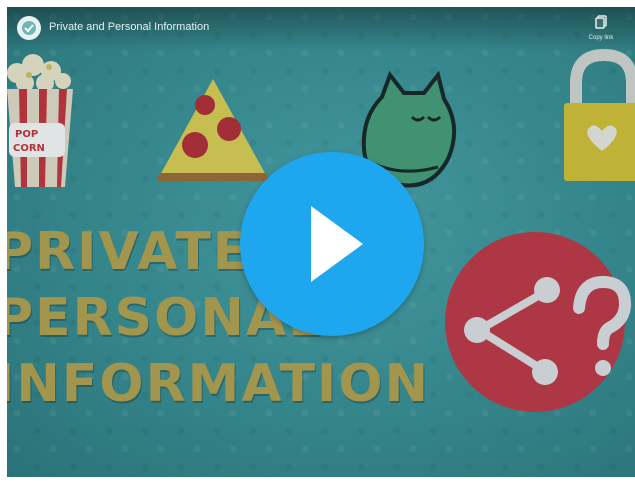 The image size is (635, 482). Describe the element at coordinates (26, 134) in the screenshot. I see `popcorn-text-line-1: POP` at that location.